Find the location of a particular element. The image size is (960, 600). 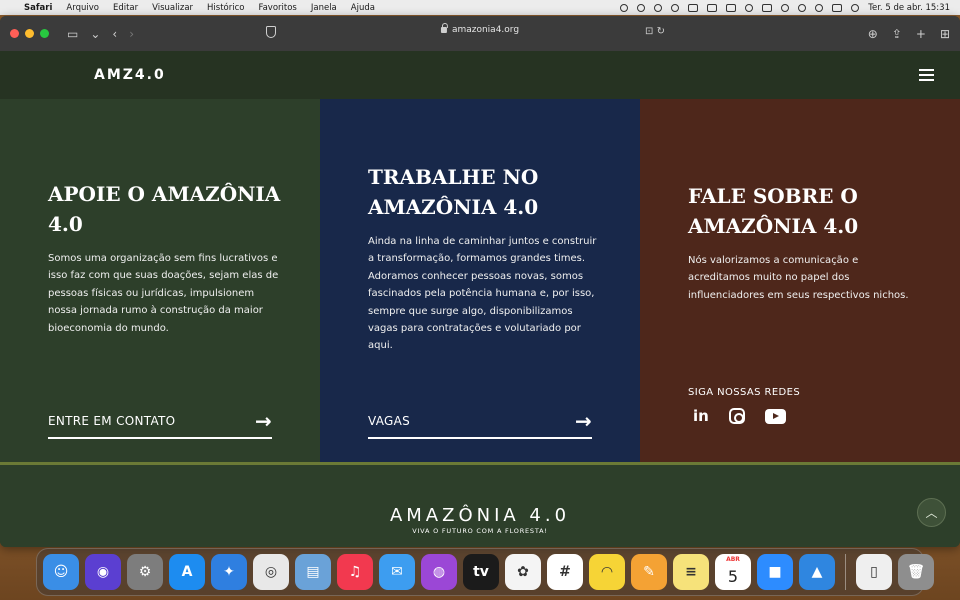

footer-tagline: VIVA O FUTURO COM A FLORESTA! is located at coordinates (480, 531).